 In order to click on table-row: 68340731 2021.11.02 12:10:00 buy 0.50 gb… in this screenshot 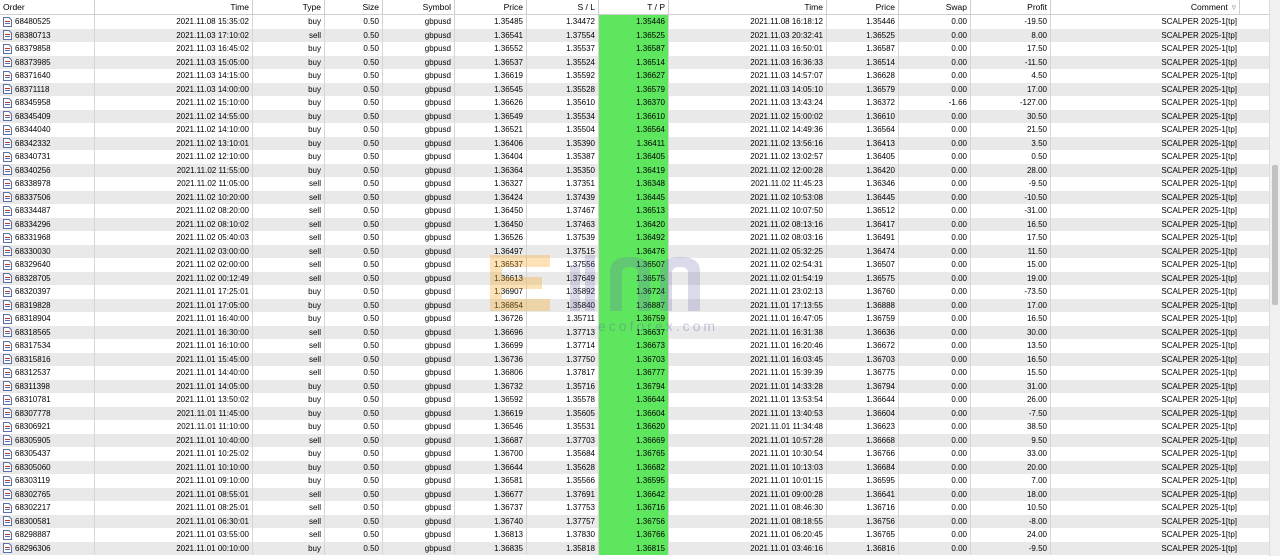, I will do `click(635, 157)`.